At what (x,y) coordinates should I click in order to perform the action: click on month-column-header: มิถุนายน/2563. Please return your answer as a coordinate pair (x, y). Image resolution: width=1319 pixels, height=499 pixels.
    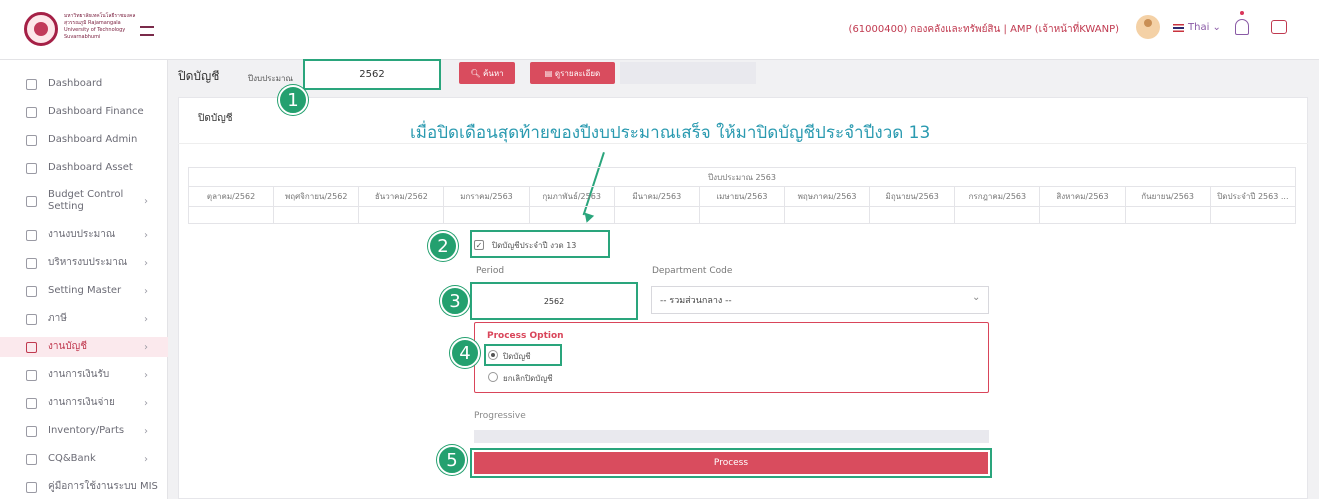
    Looking at the image, I should click on (912, 196).